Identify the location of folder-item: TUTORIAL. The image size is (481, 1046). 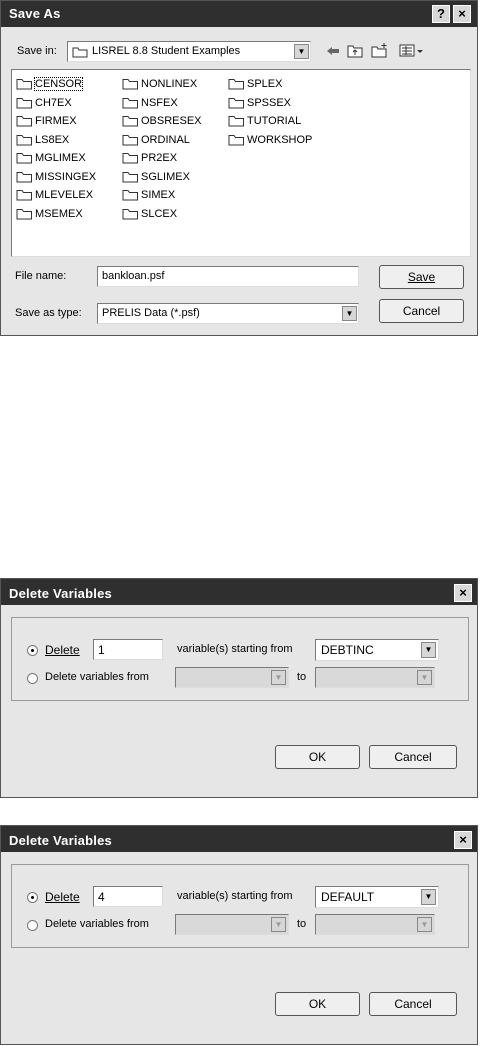
(264, 121).